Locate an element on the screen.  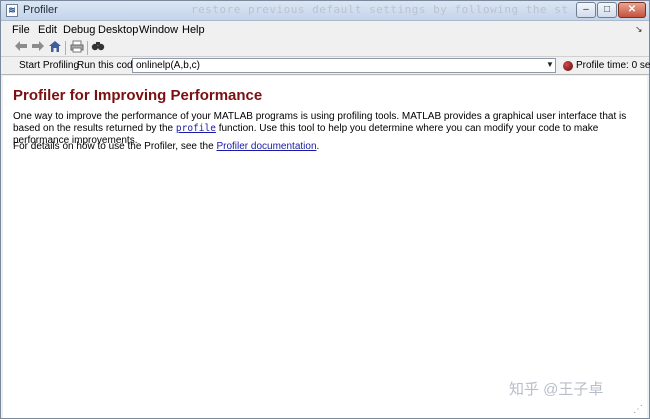
menu-edit: Edit is located at coordinates (47, 30).